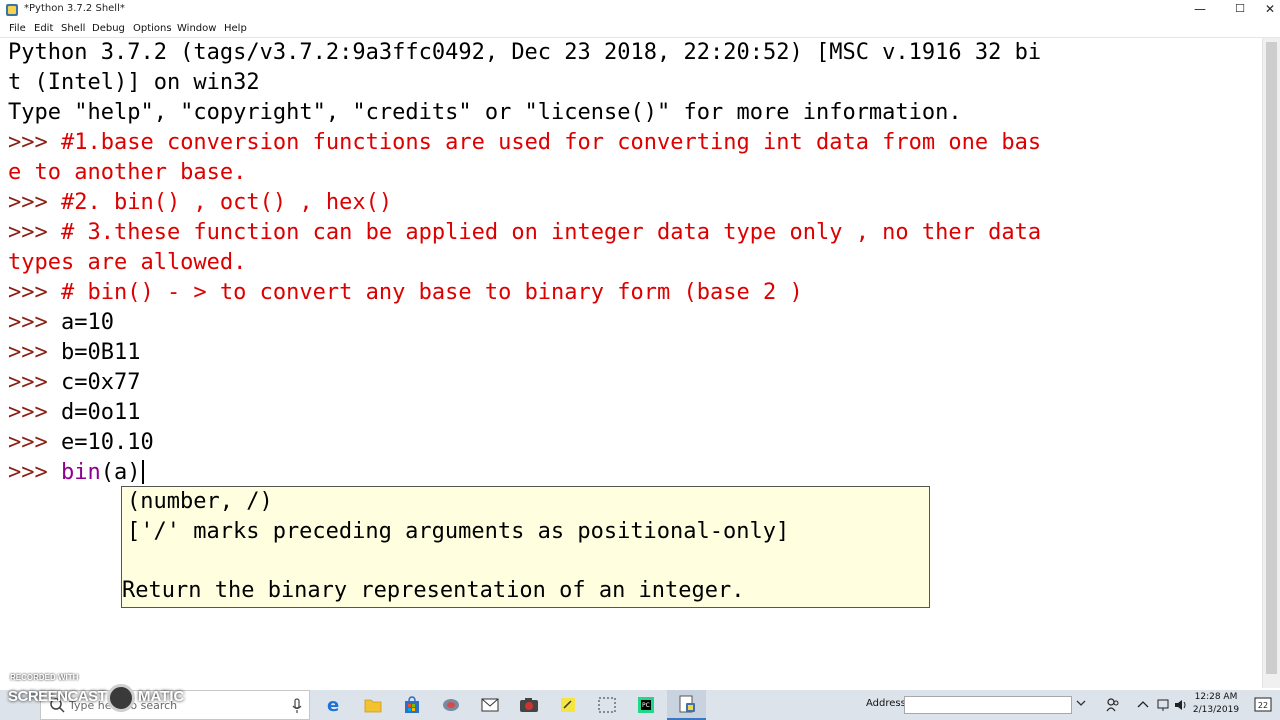 The height and width of the screenshot is (720, 1280). What do you see at coordinates (528, 705) in the screenshot?
I see `camera-icon` at bounding box center [528, 705].